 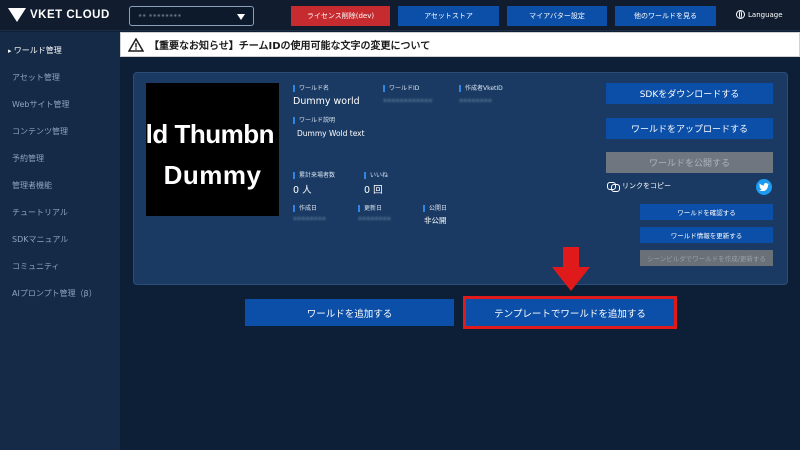 What do you see at coordinates (376, 175) in the screenshot?
I see `likes-label: いいね` at bounding box center [376, 175].